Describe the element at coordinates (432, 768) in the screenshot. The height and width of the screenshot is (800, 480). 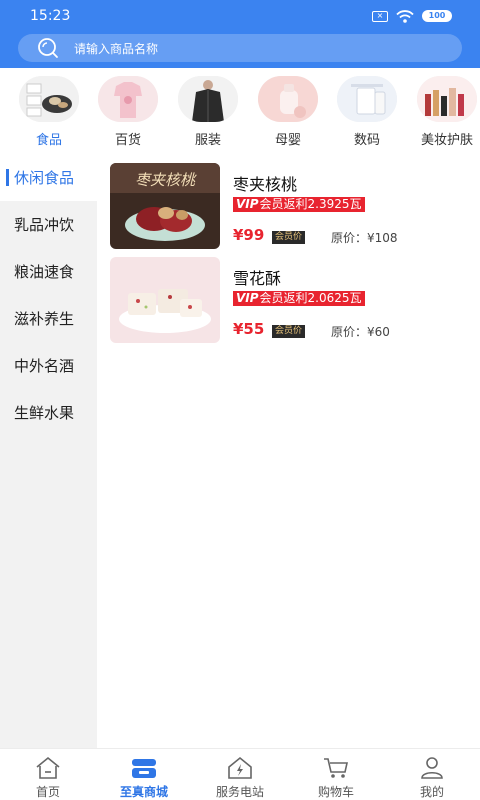
I see `profile-icon` at that location.